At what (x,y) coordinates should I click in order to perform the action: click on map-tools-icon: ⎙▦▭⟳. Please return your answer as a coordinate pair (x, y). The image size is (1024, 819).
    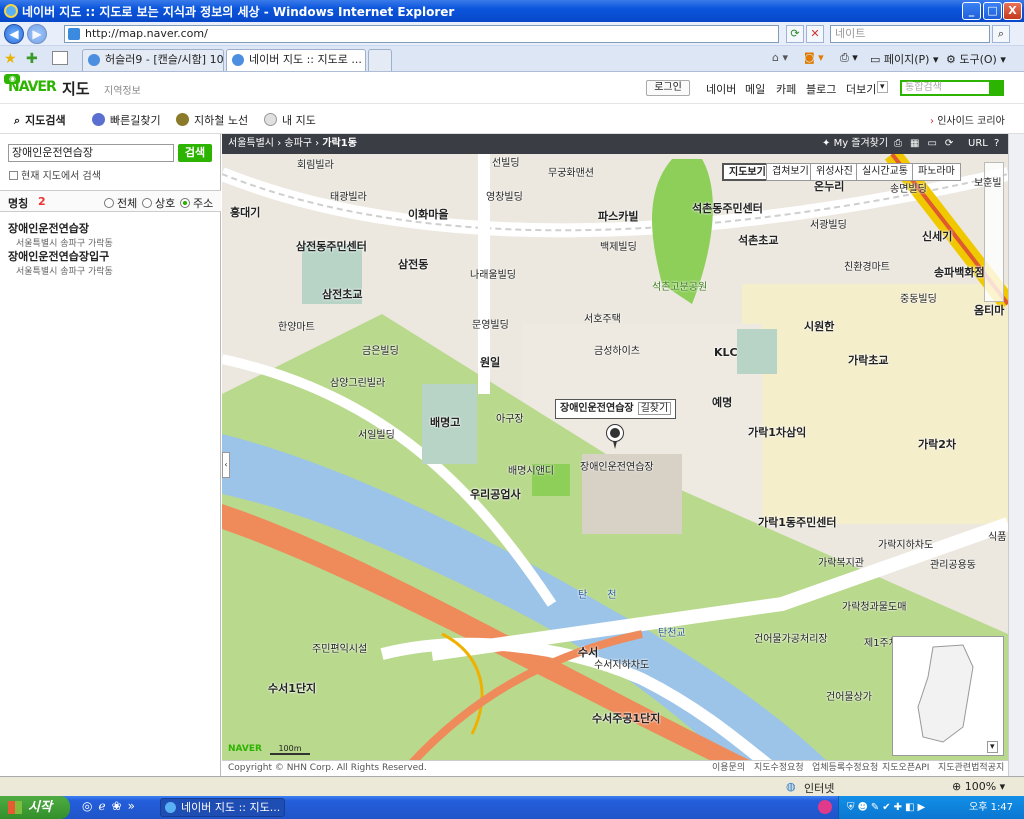
    Looking at the image, I should click on (927, 144).